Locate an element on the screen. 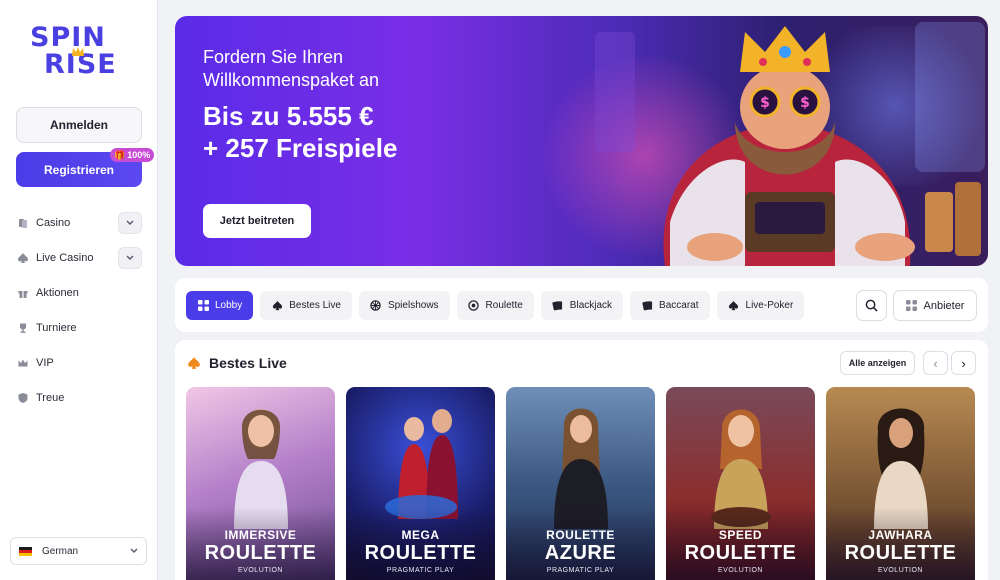  banner-headline: Fordern Sie Ihren Willkommenspaket an is located at coordinates (291, 68).